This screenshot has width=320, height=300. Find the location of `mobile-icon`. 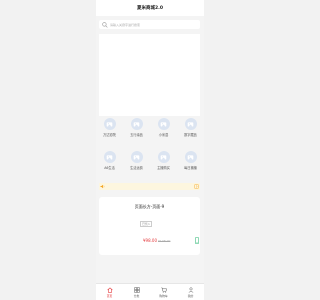

mobile-icon is located at coordinates (197, 240).